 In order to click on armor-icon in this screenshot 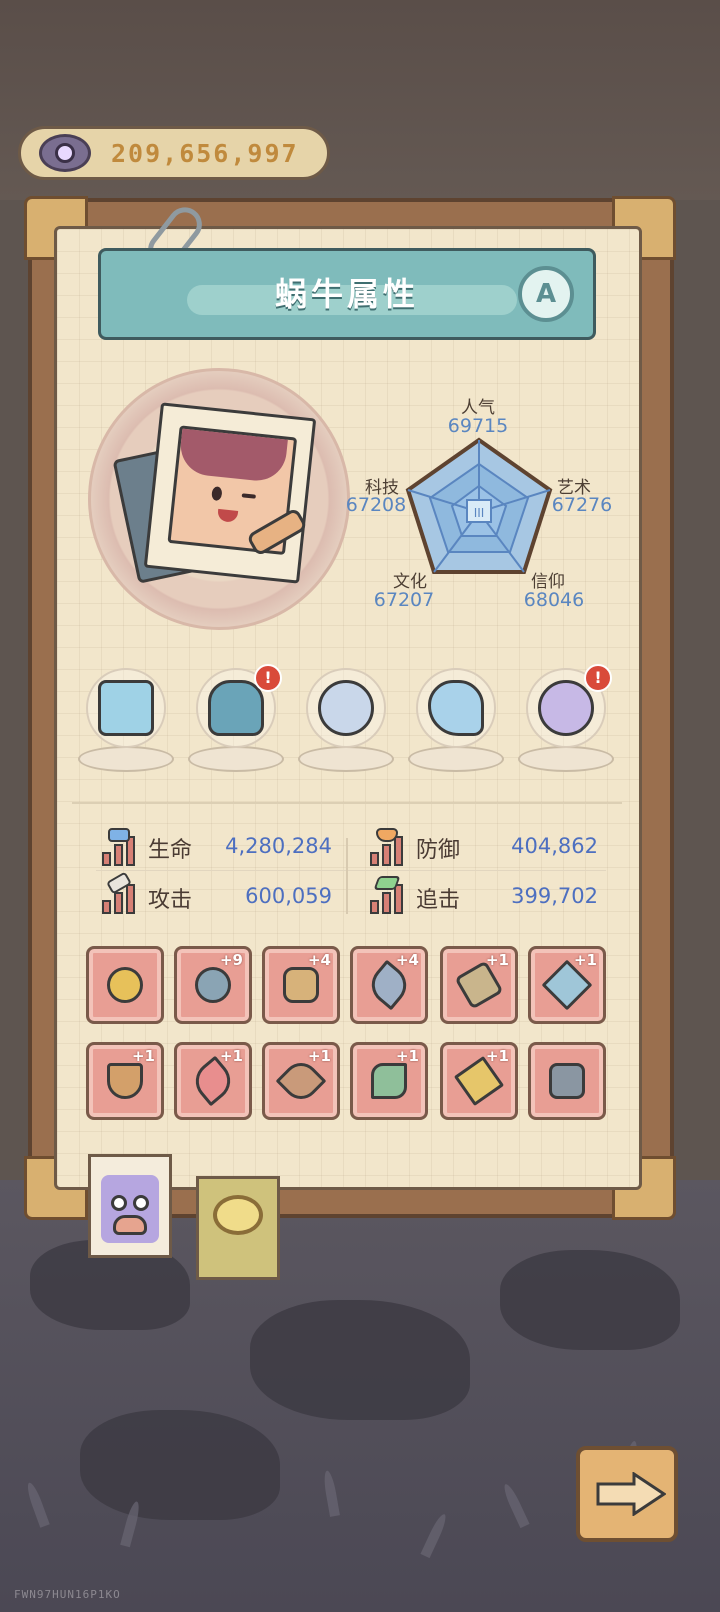, I will do `click(301, 985)`.